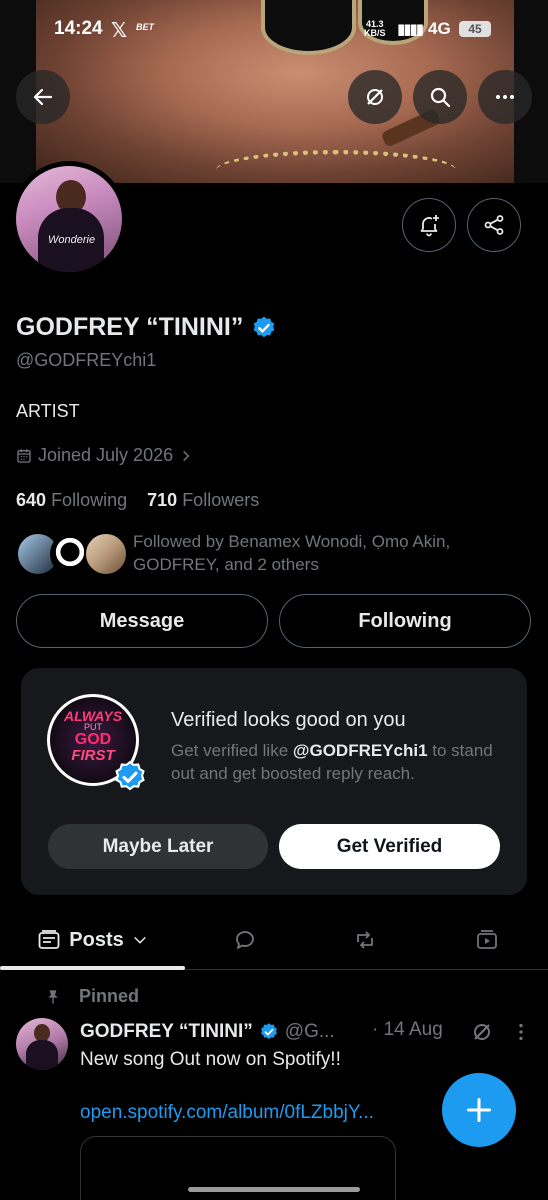  What do you see at coordinates (78, 28) in the screenshot?
I see `status-time: 14:24` at bounding box center [78, 28].